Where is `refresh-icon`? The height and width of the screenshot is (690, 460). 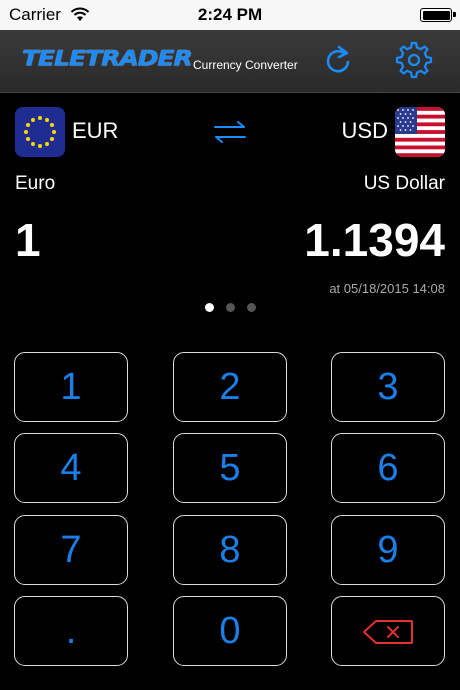 refresh-icon is located at coordinates (338, 59).